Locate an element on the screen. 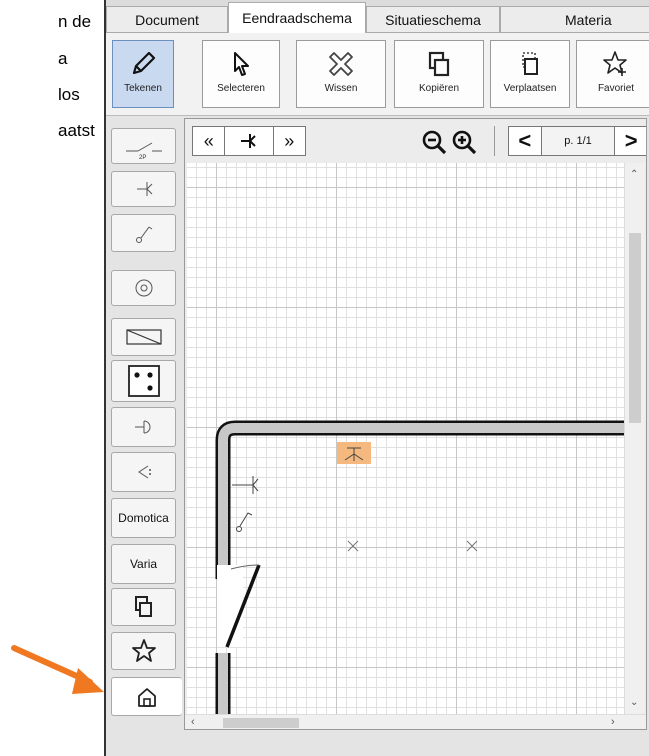 The image size is (649, 756). sidebar-item-copy is located at coordinates (143, 607).